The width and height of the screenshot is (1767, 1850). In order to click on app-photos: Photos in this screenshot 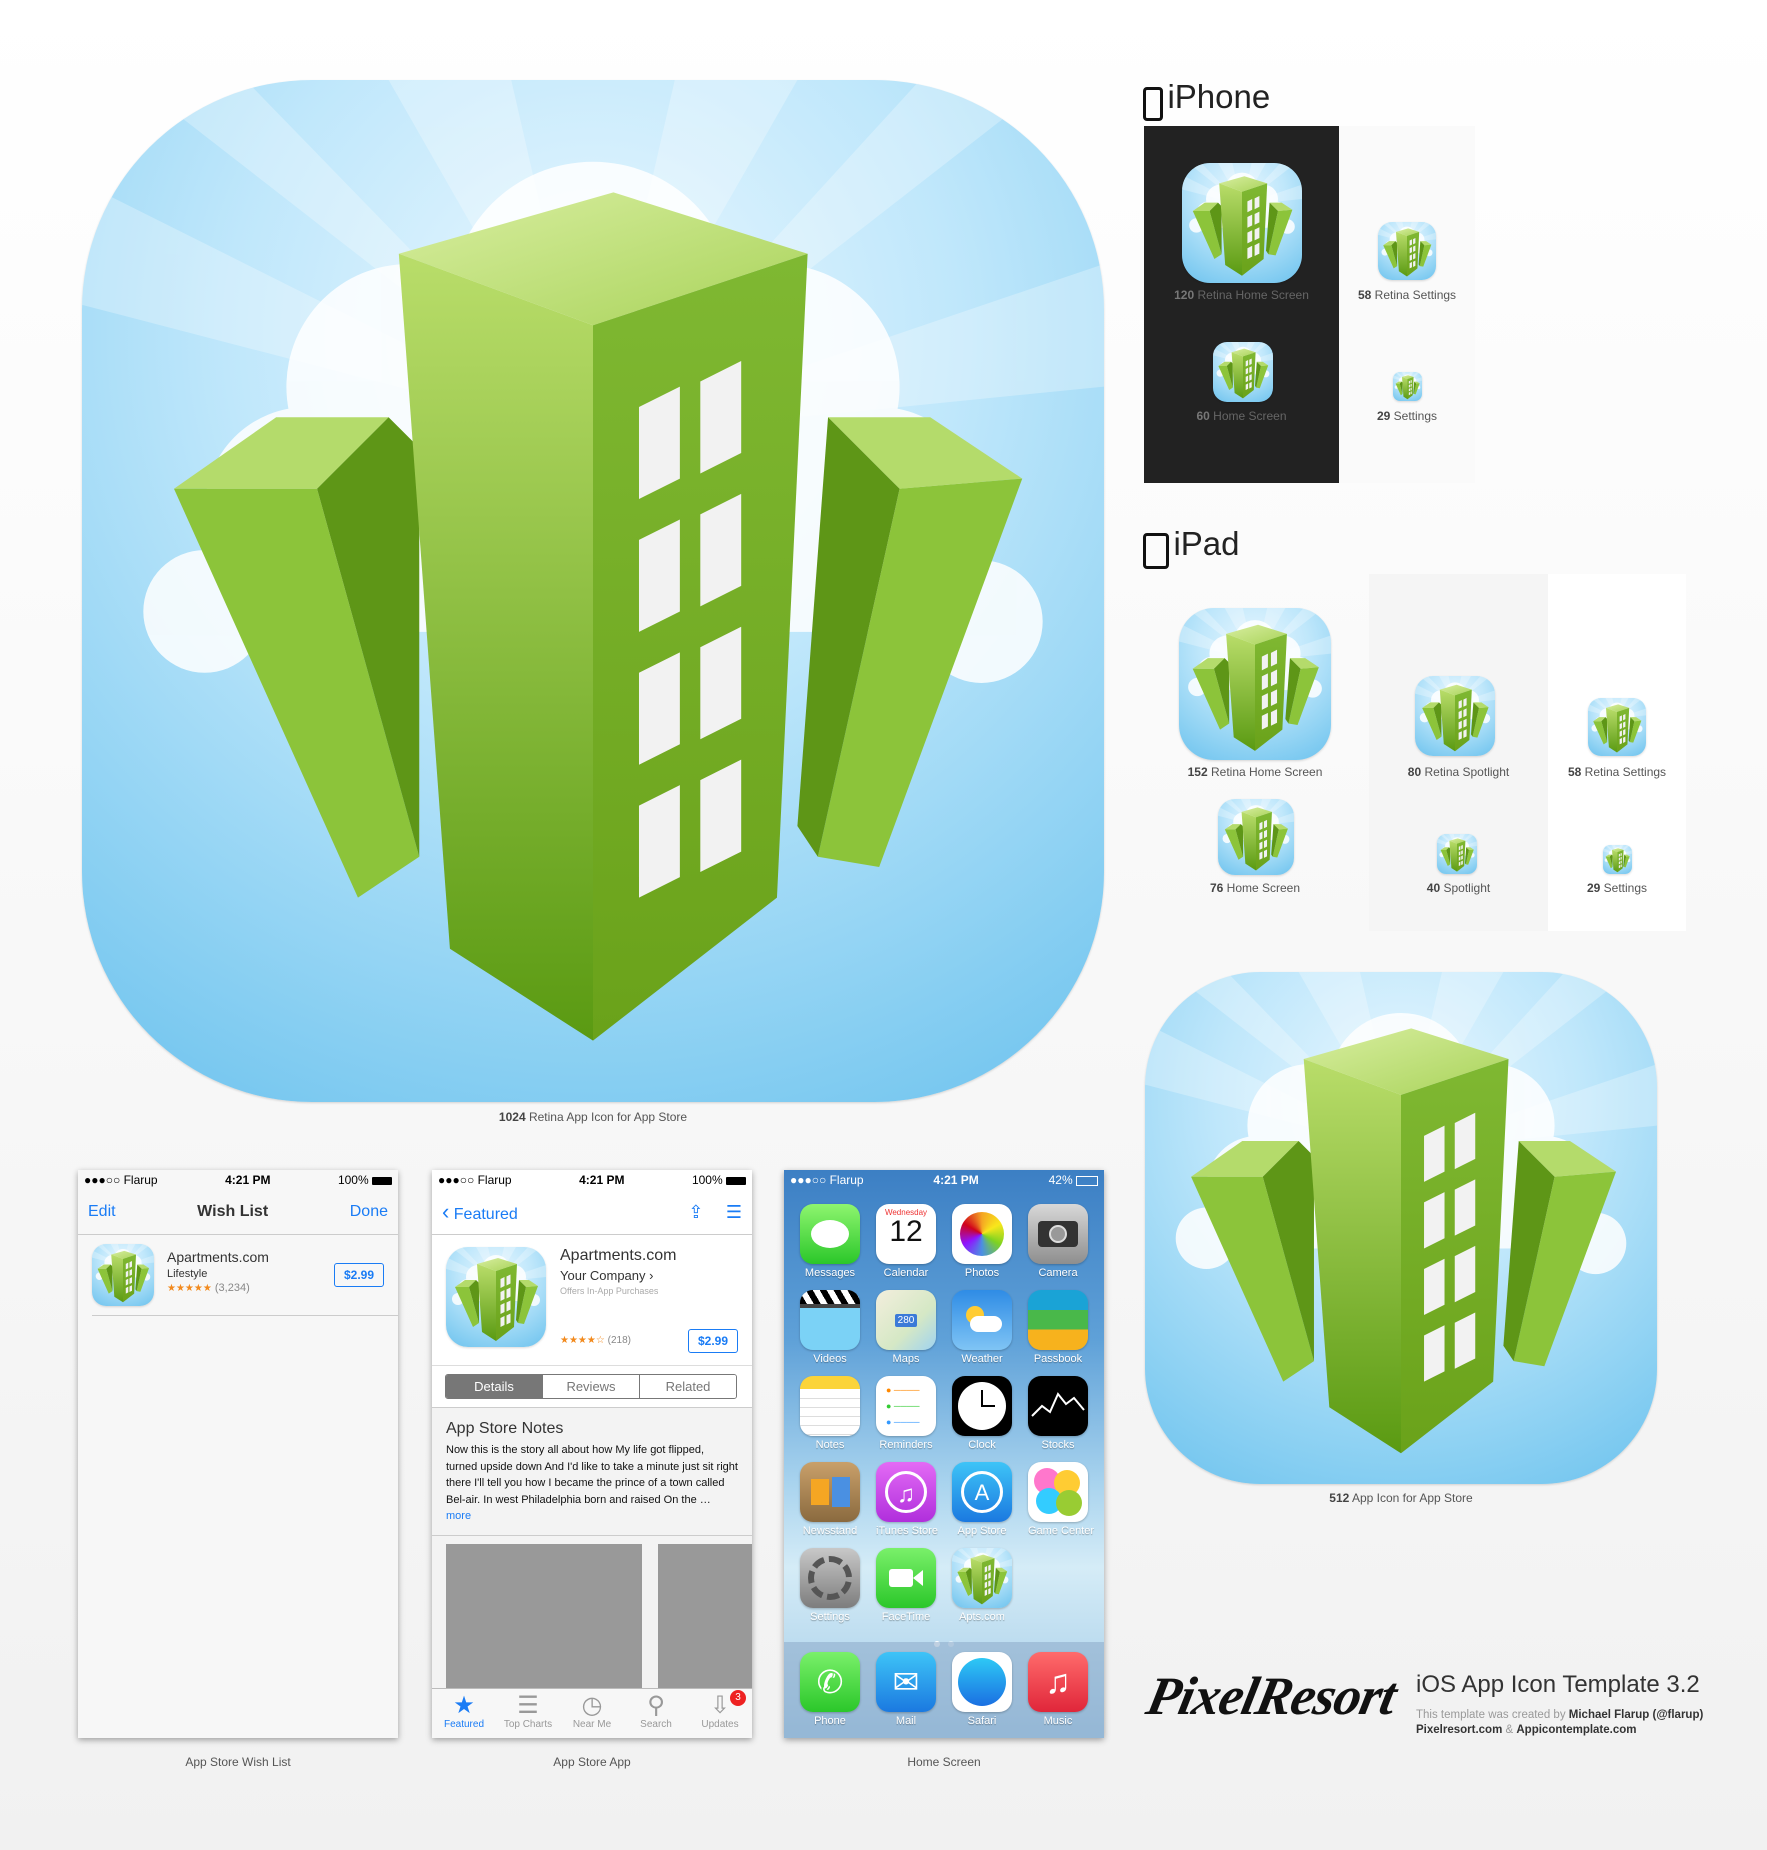, I will do `click(982, 1241)`.